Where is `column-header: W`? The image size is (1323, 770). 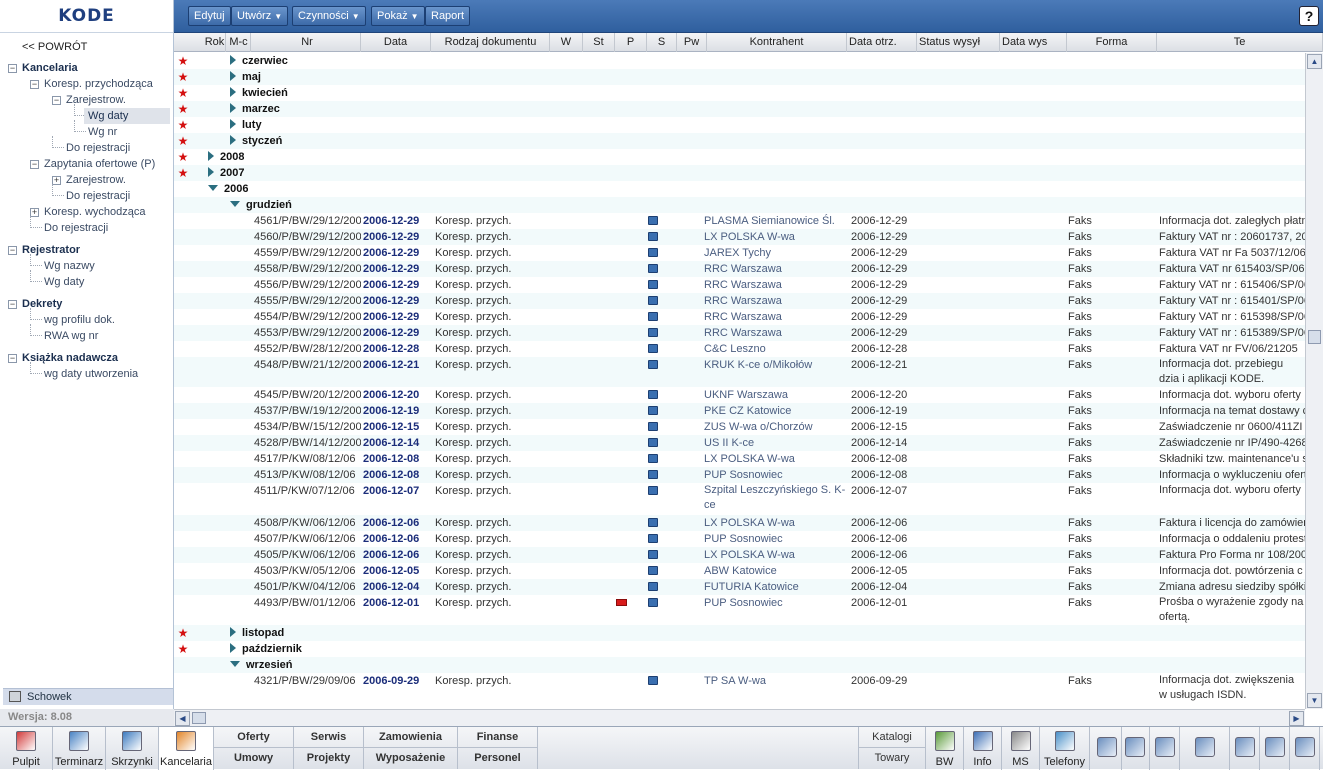 column-header: W is located at coordinates (566, 42).